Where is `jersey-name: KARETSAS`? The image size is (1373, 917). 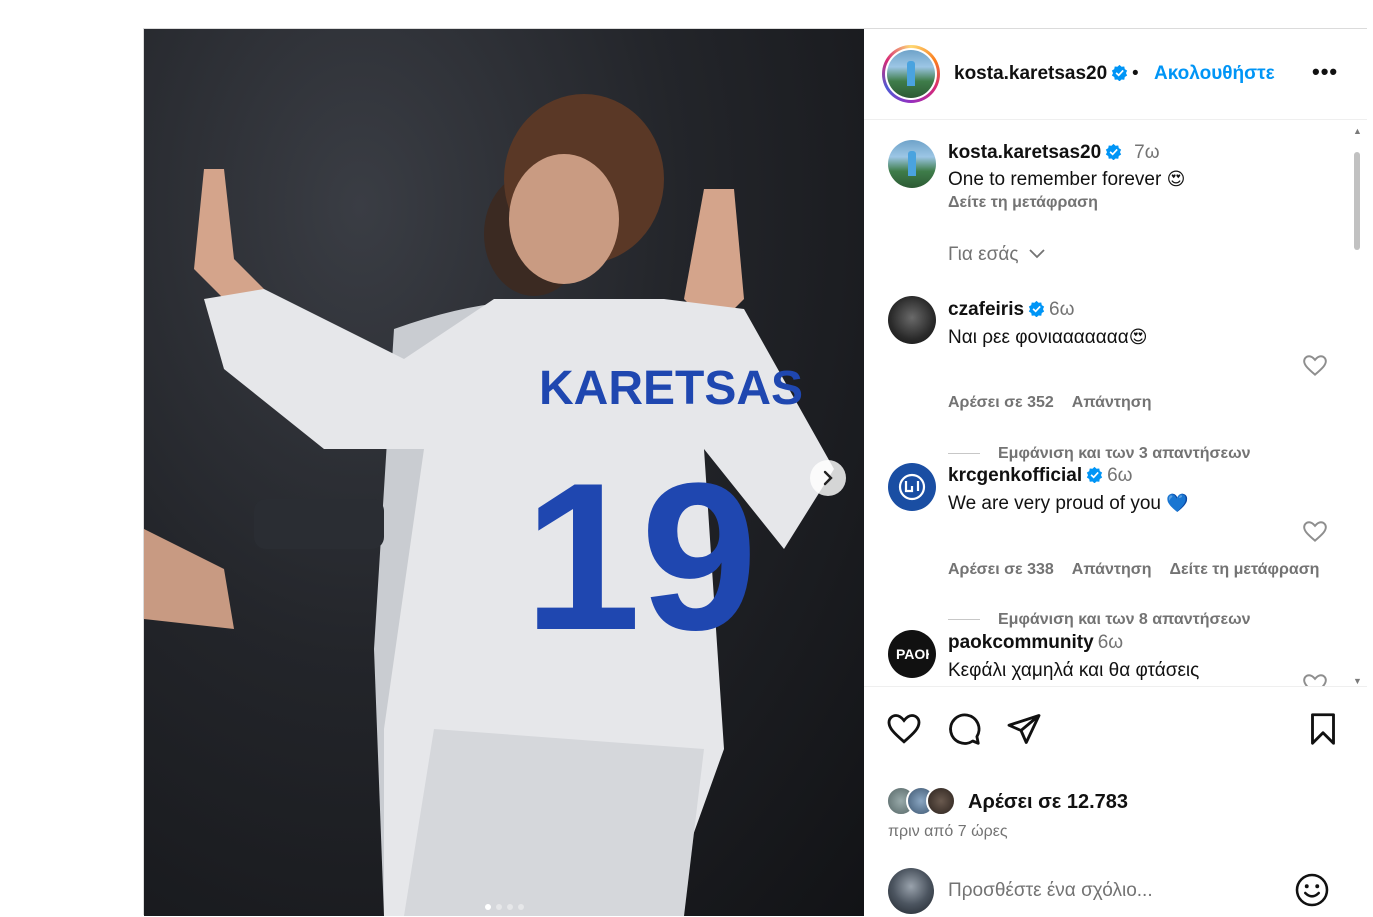
jersey-name: KARETSAS is located at coordinates (671, 388).